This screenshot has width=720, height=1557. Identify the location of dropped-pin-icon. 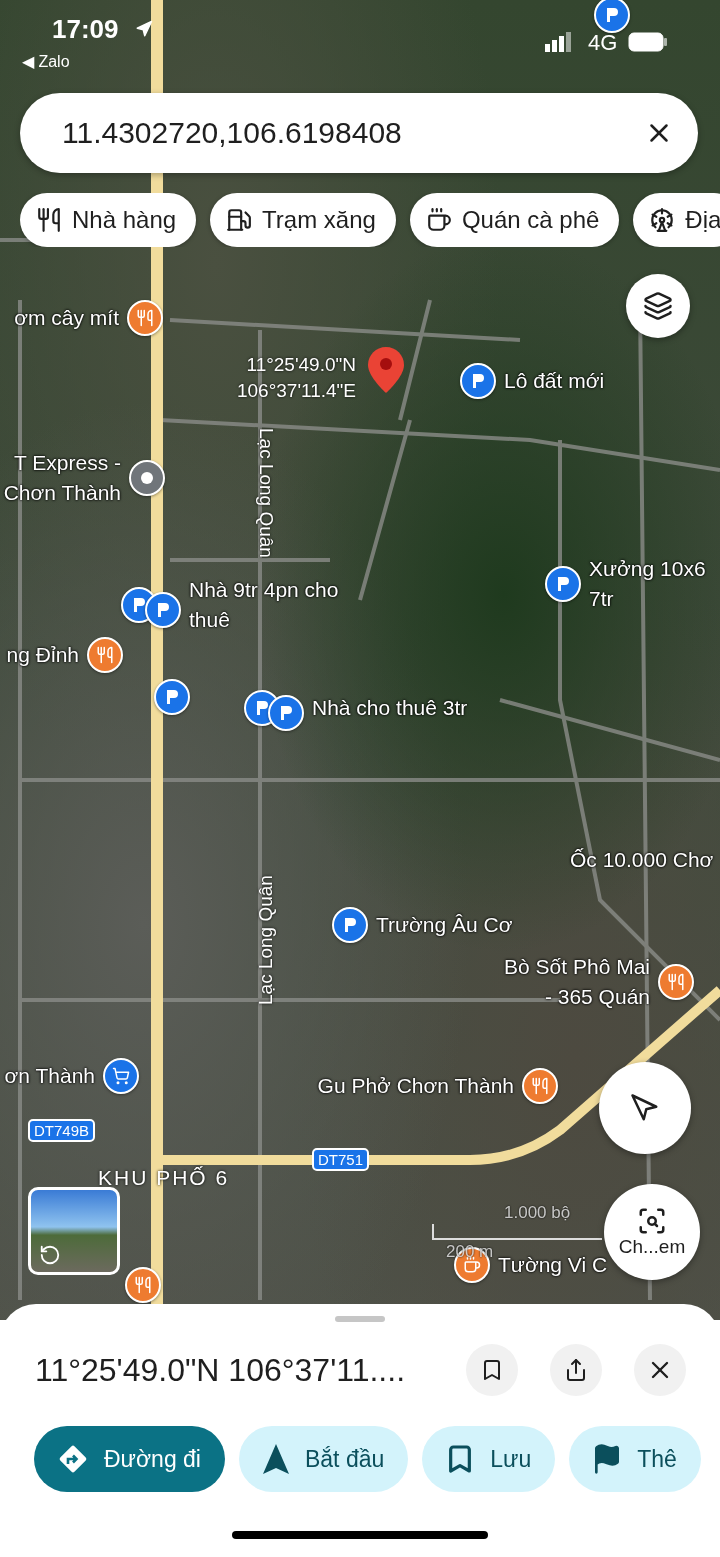
(386, 370).